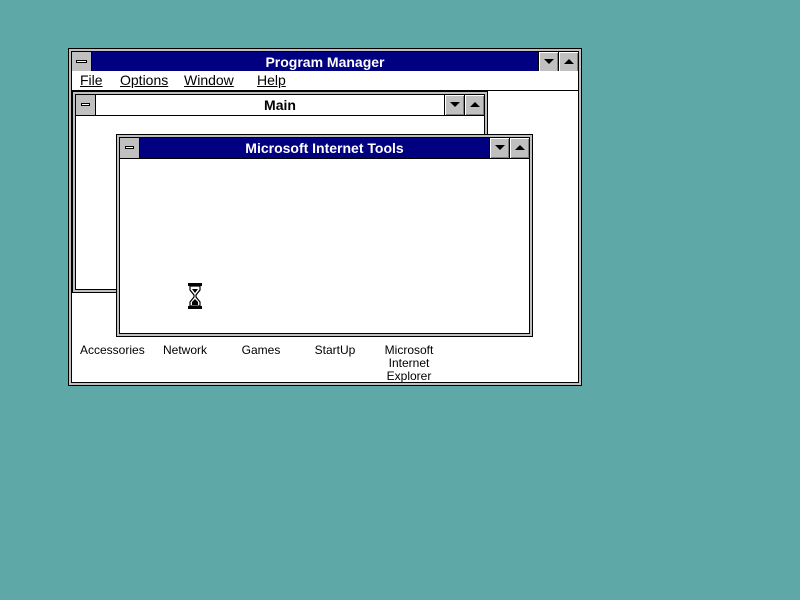 The image size is (800, 600). I want to click on program-manager-title: Program Manager, so click(325, 62).